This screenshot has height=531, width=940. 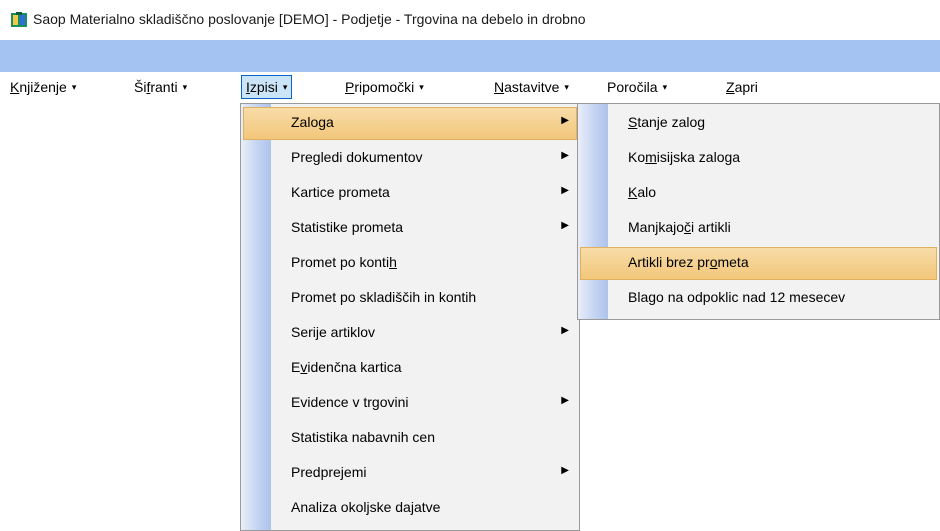 What do you see at coordinates (758, 123) in the screenshot?
I see `submenu-item-stanje-zalog: Stanje zalog` at bounding box center [758, 123].